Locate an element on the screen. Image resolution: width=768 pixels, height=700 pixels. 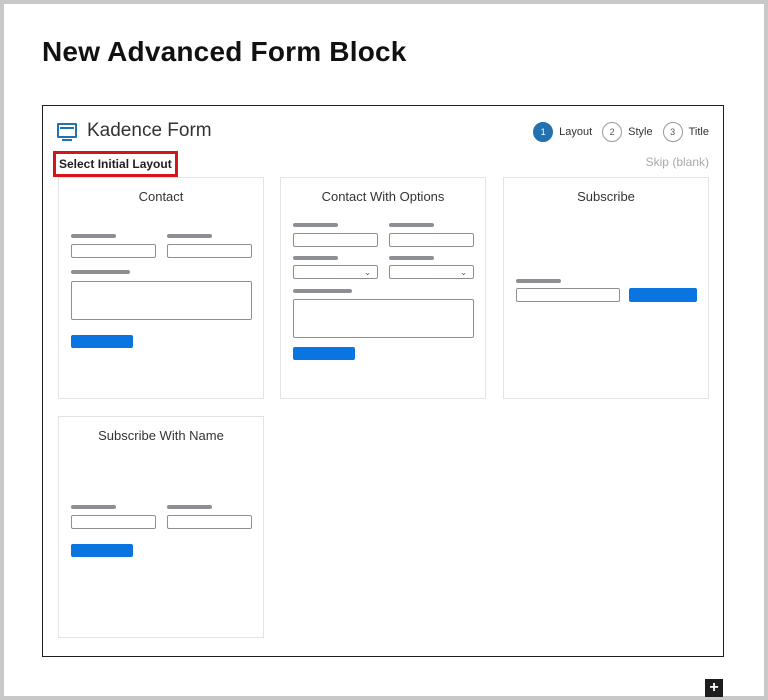
block-header: Kadence Form 1 Layout 2 Style 3 Title is located at coordinates (383, 132).